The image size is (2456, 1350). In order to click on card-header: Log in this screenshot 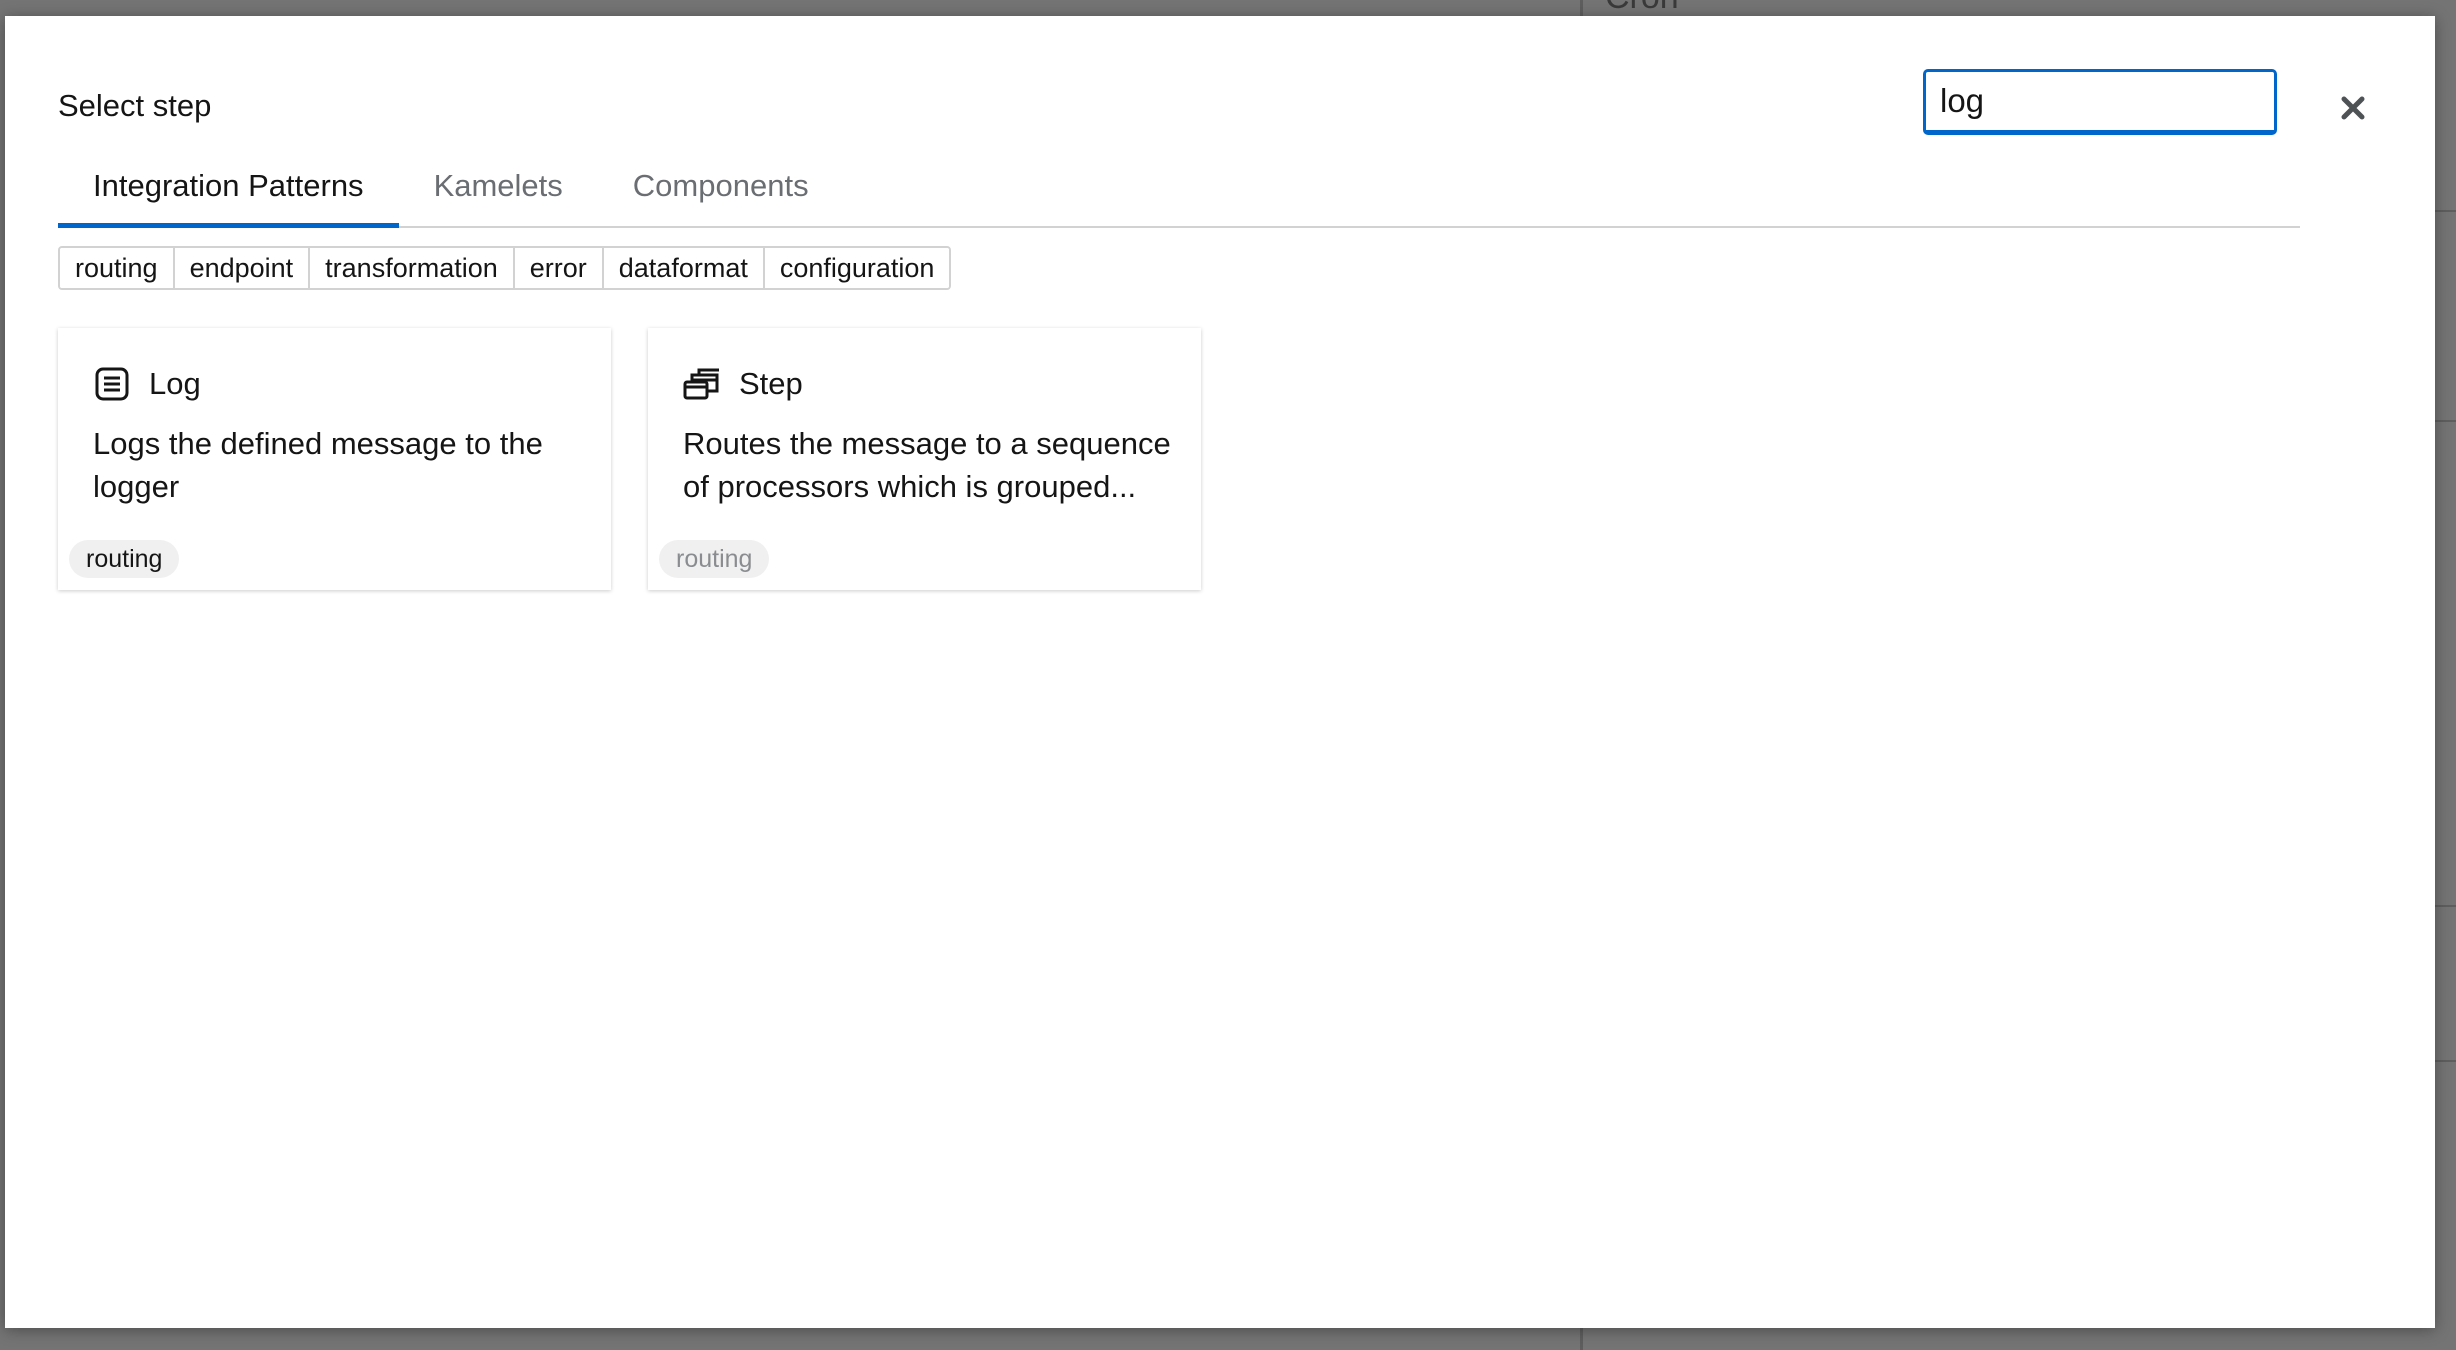, I will do `click(147, 384)`.